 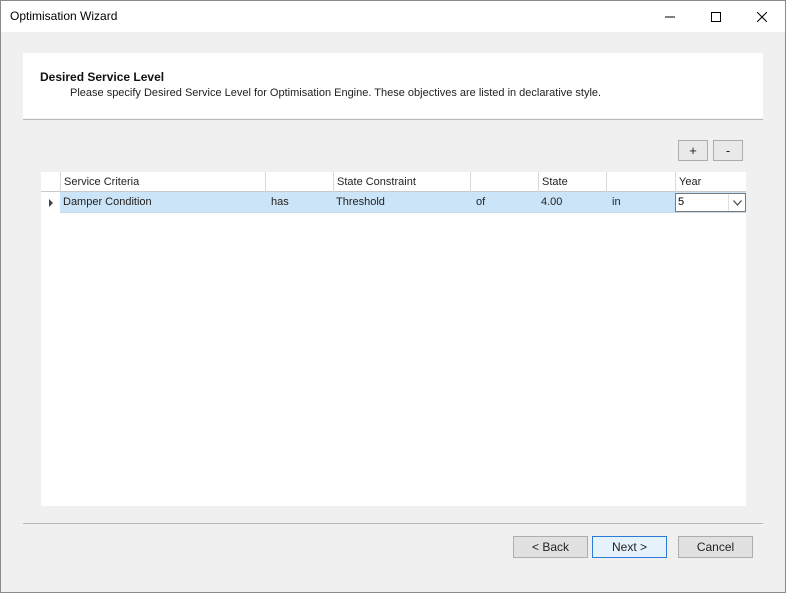 What do you see at coordinates (681, 202) in the screenshot?
I see `year-value: 5` at bounding box center [681, 202].